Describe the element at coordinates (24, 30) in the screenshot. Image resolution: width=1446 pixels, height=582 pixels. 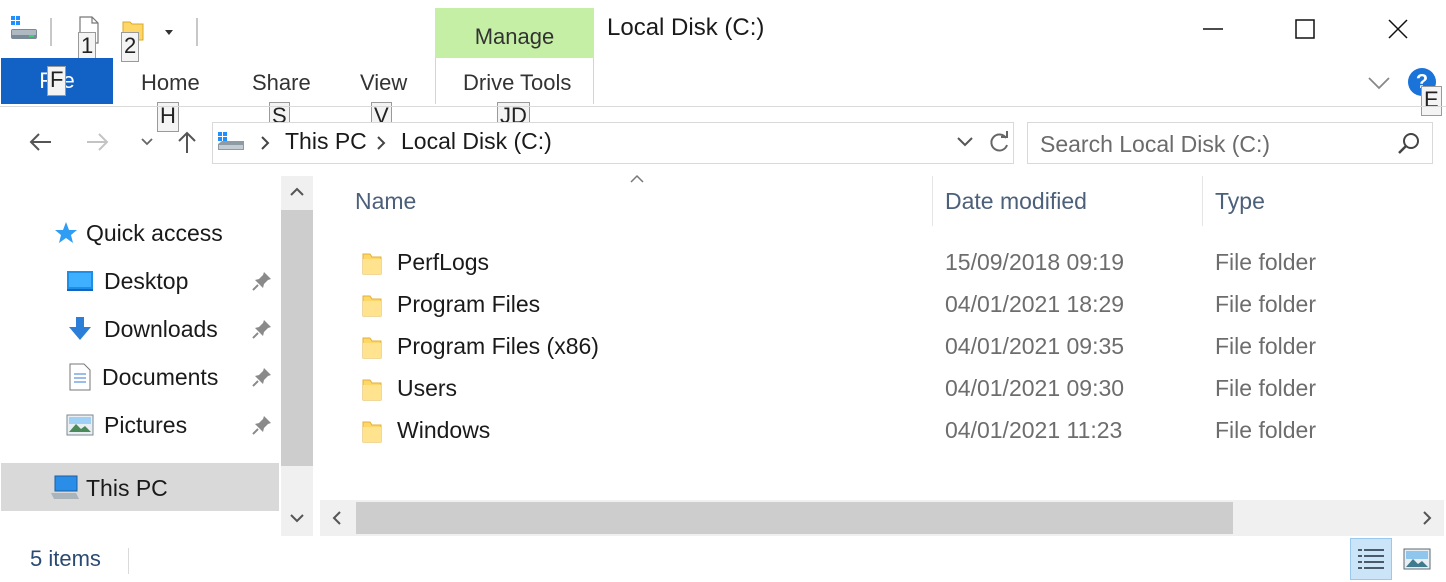
I see `drive-icon` at that location.